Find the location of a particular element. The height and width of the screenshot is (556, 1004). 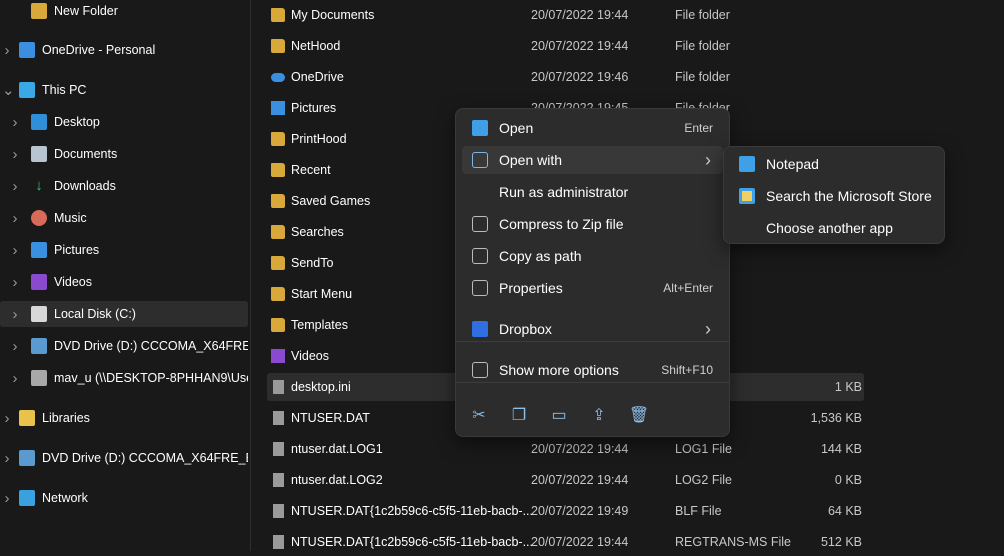

file-name: OneDrive is located at coordinates (317, 77).